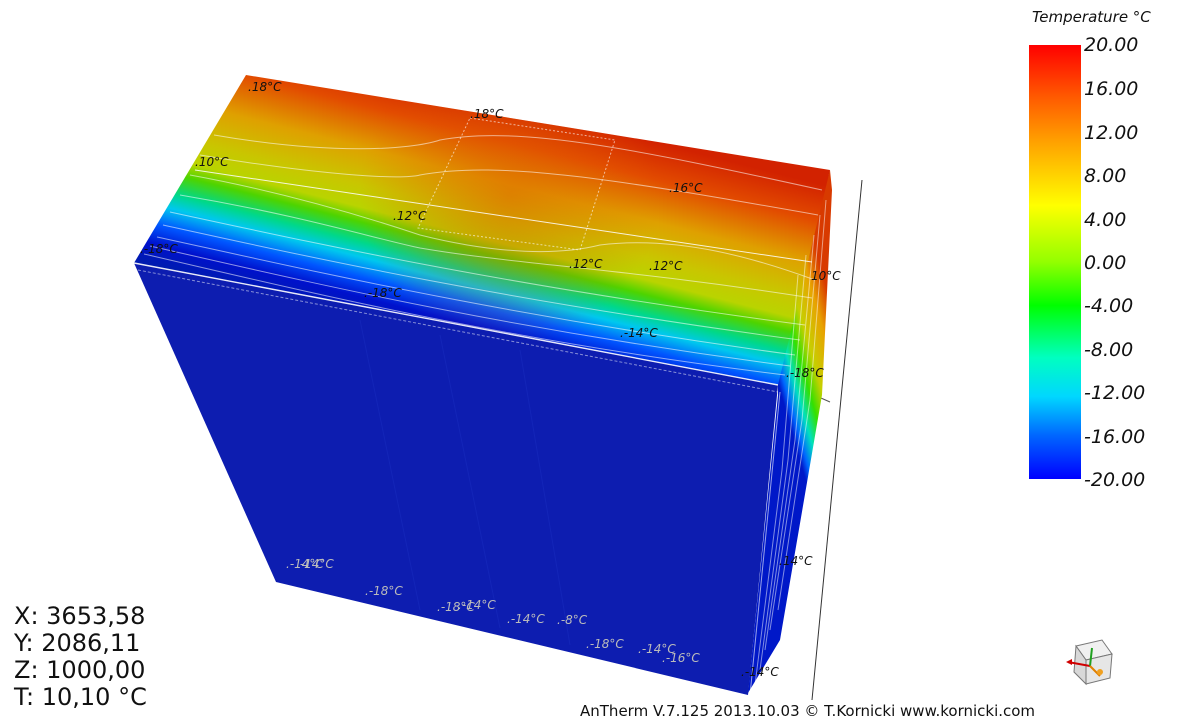  Describe the element at coordinates (1105, 176) in the screenshot. I see `legend-tick: 8.00` at that location.